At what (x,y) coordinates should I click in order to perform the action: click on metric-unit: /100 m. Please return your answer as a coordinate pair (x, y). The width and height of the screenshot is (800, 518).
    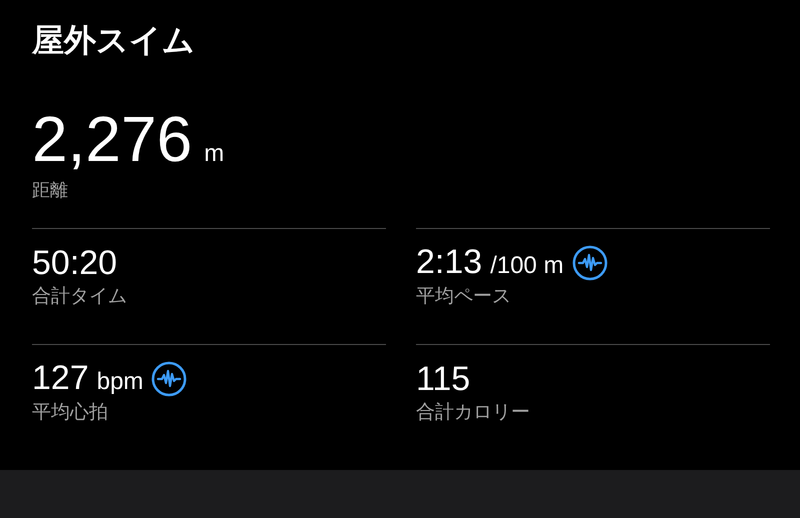
    Looking at the image, I should click on (527, 266).